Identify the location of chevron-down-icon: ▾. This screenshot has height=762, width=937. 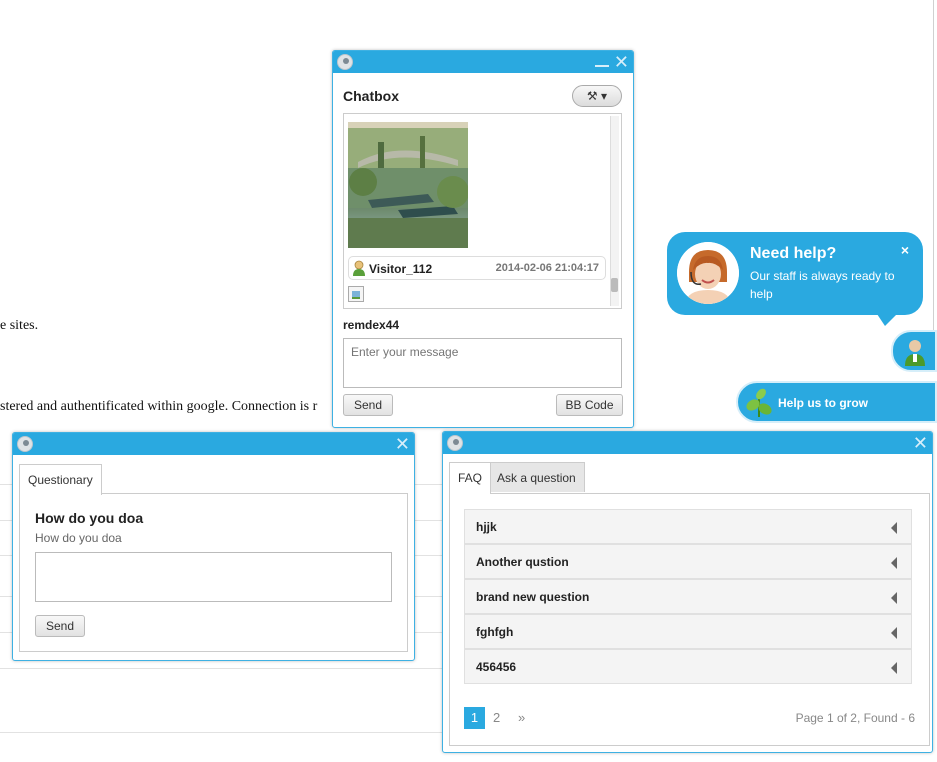
(604, 96).